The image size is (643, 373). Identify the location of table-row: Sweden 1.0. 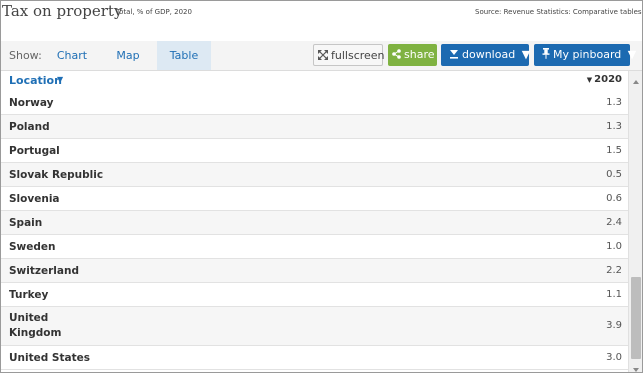
(314, 247).